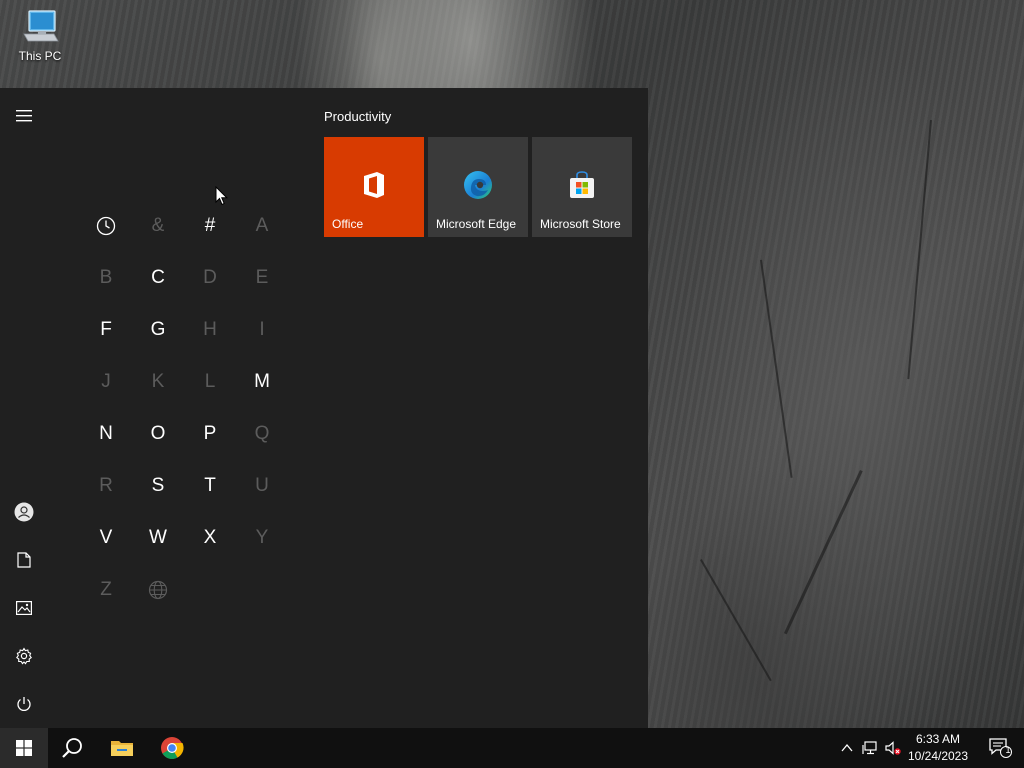  Describe the element at coordinates (210, 277) in the screenshot. I see `jump-letter: D` at that location.